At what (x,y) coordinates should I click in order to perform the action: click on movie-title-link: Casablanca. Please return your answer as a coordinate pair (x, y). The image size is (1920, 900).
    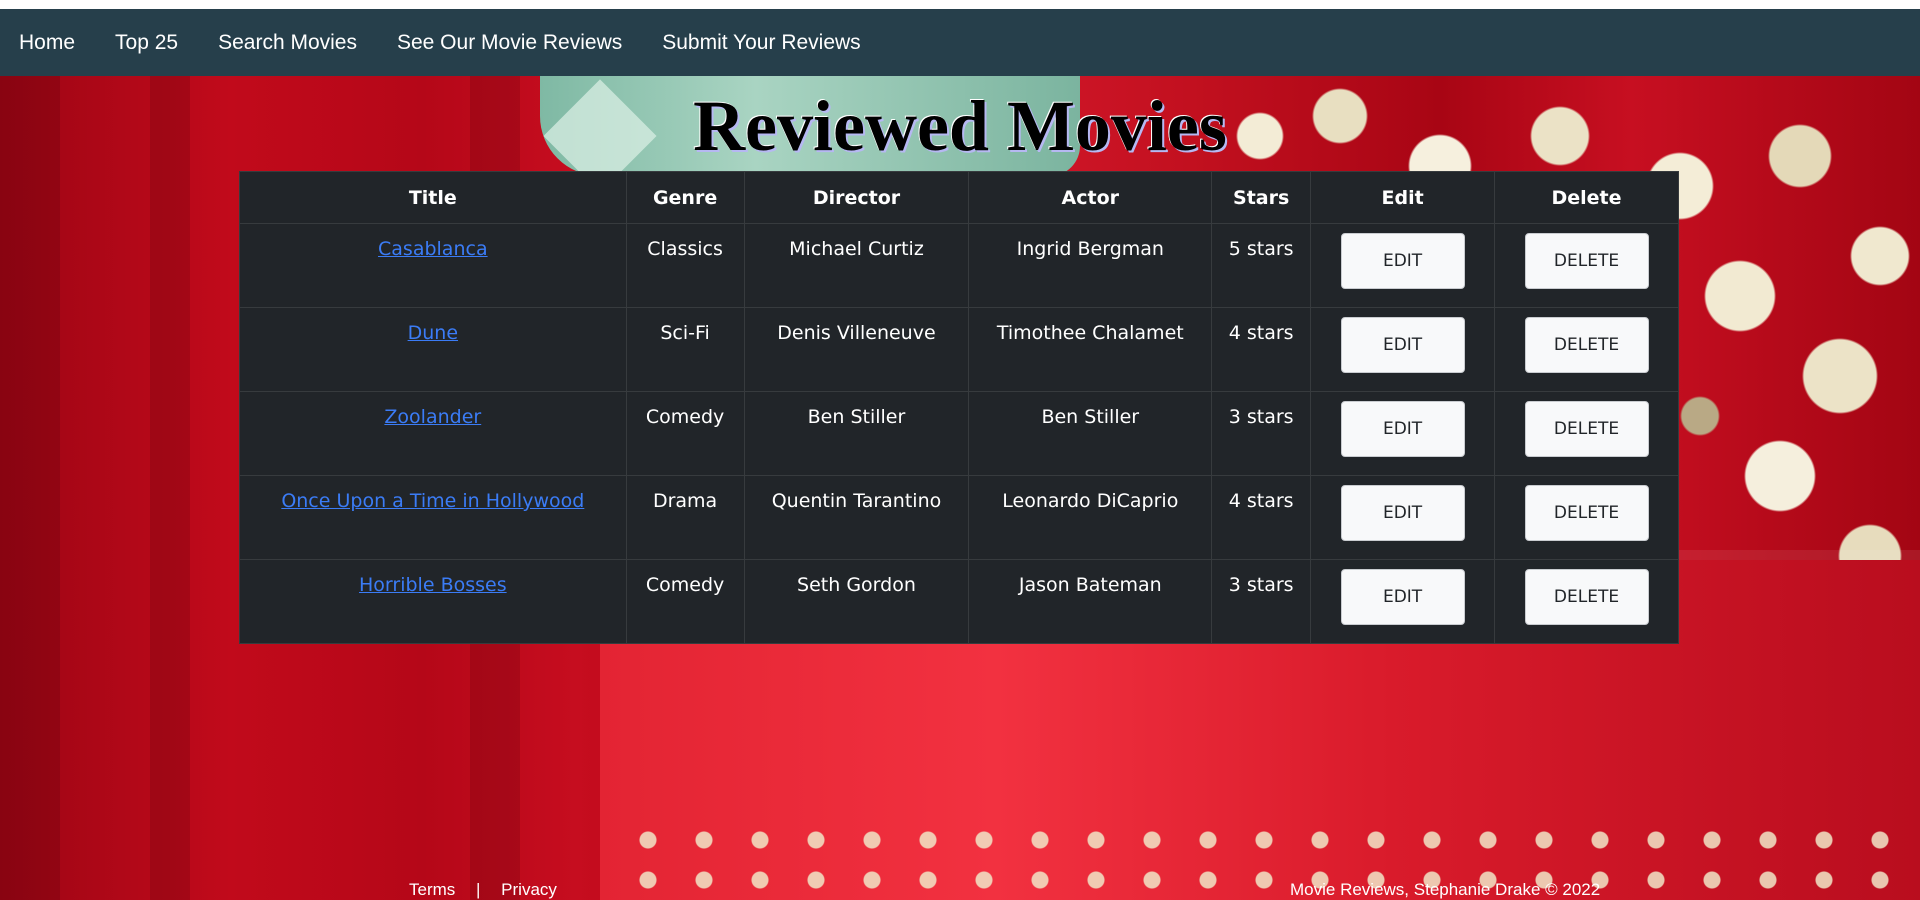
    Looking at the image, I should click on (433, 249).